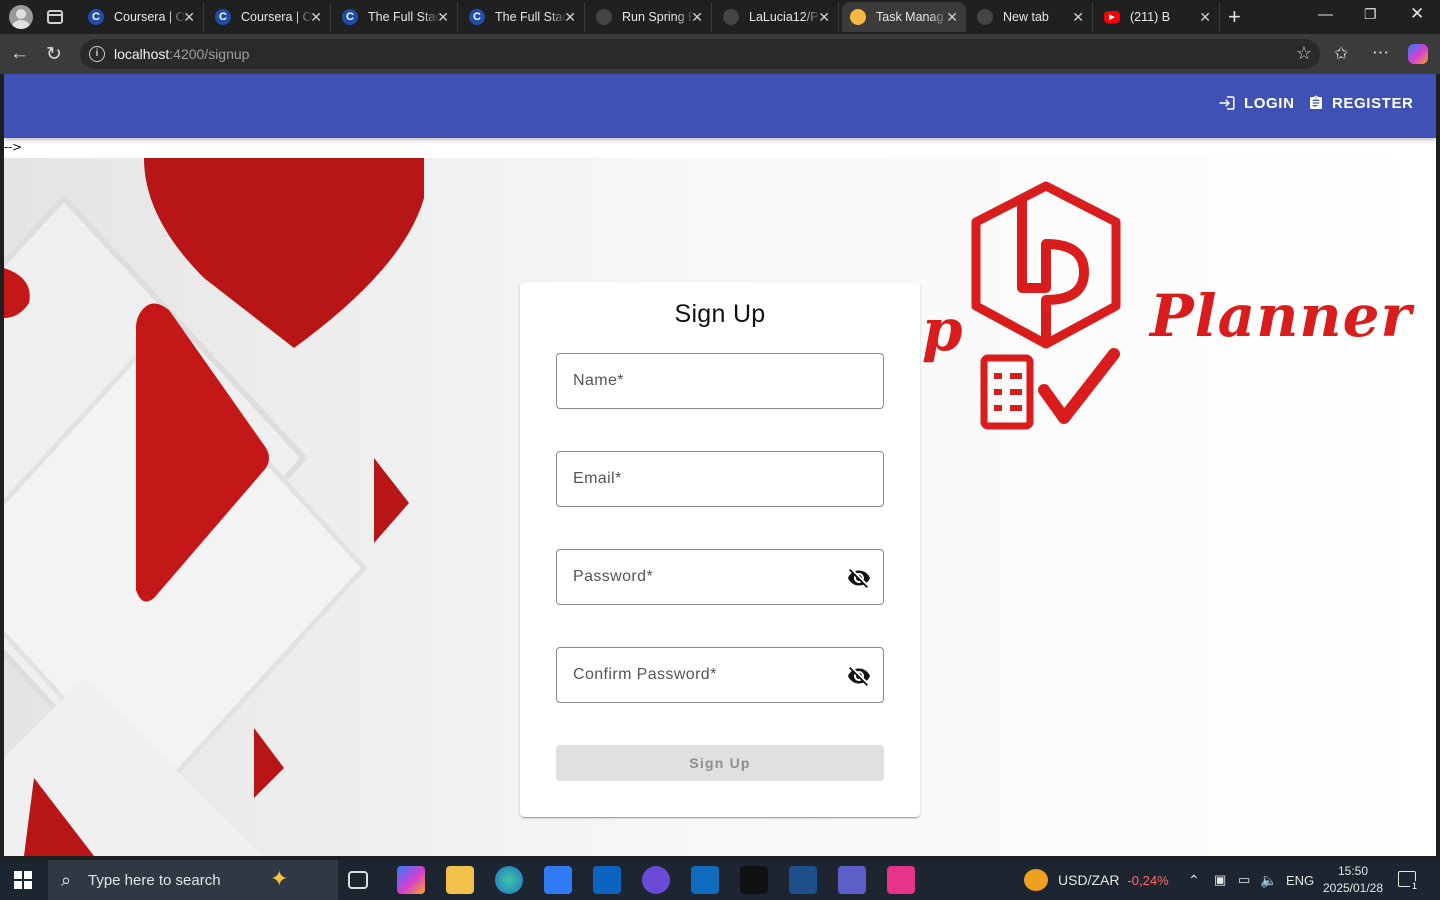  Describe the element at coordinates (142, 54) in the screenshot. I see `url-host: localhost` at that location.